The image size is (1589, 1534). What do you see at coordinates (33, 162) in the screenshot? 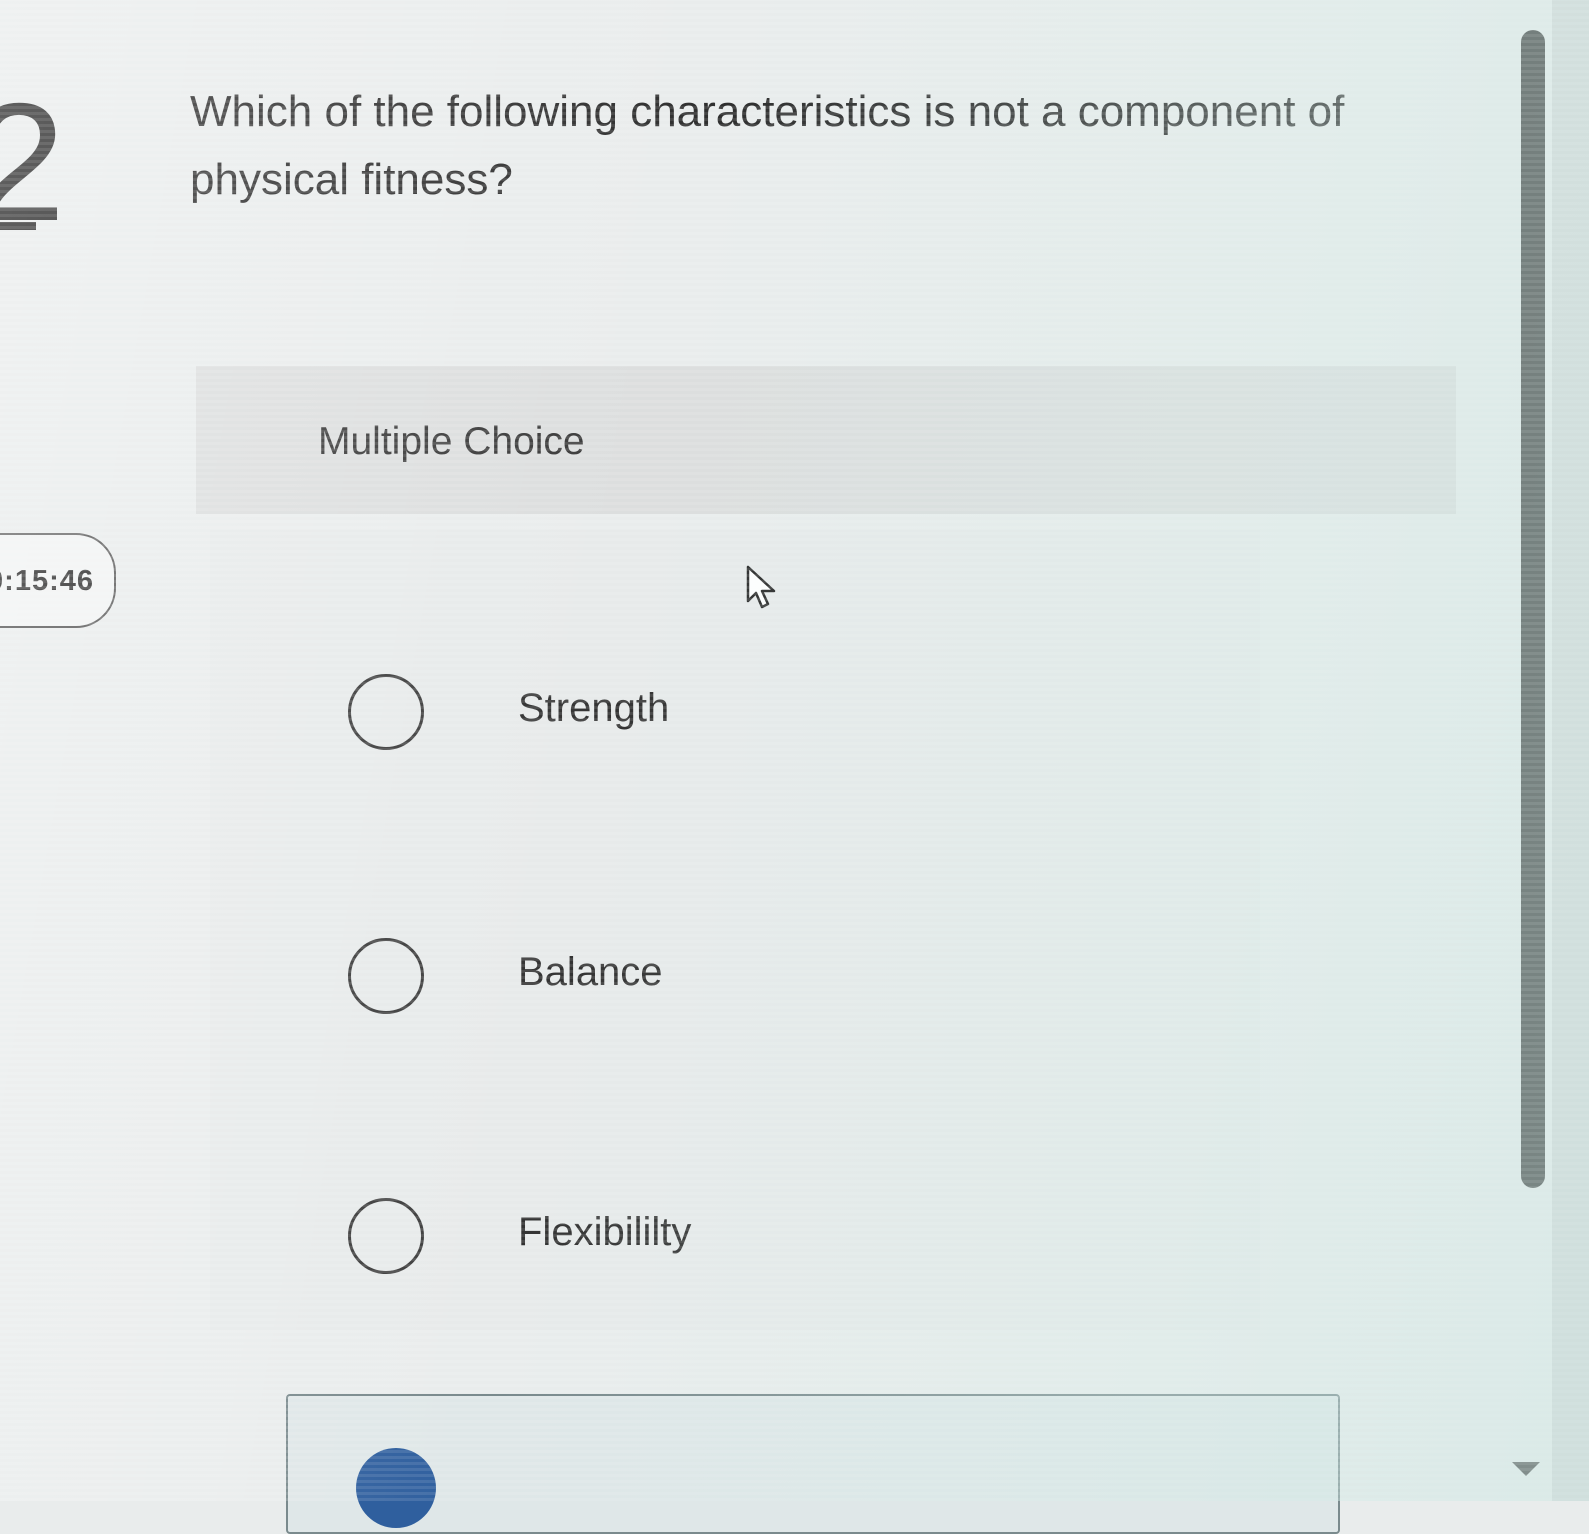
I see `question-number: 2` at bounding box center [33, 162].